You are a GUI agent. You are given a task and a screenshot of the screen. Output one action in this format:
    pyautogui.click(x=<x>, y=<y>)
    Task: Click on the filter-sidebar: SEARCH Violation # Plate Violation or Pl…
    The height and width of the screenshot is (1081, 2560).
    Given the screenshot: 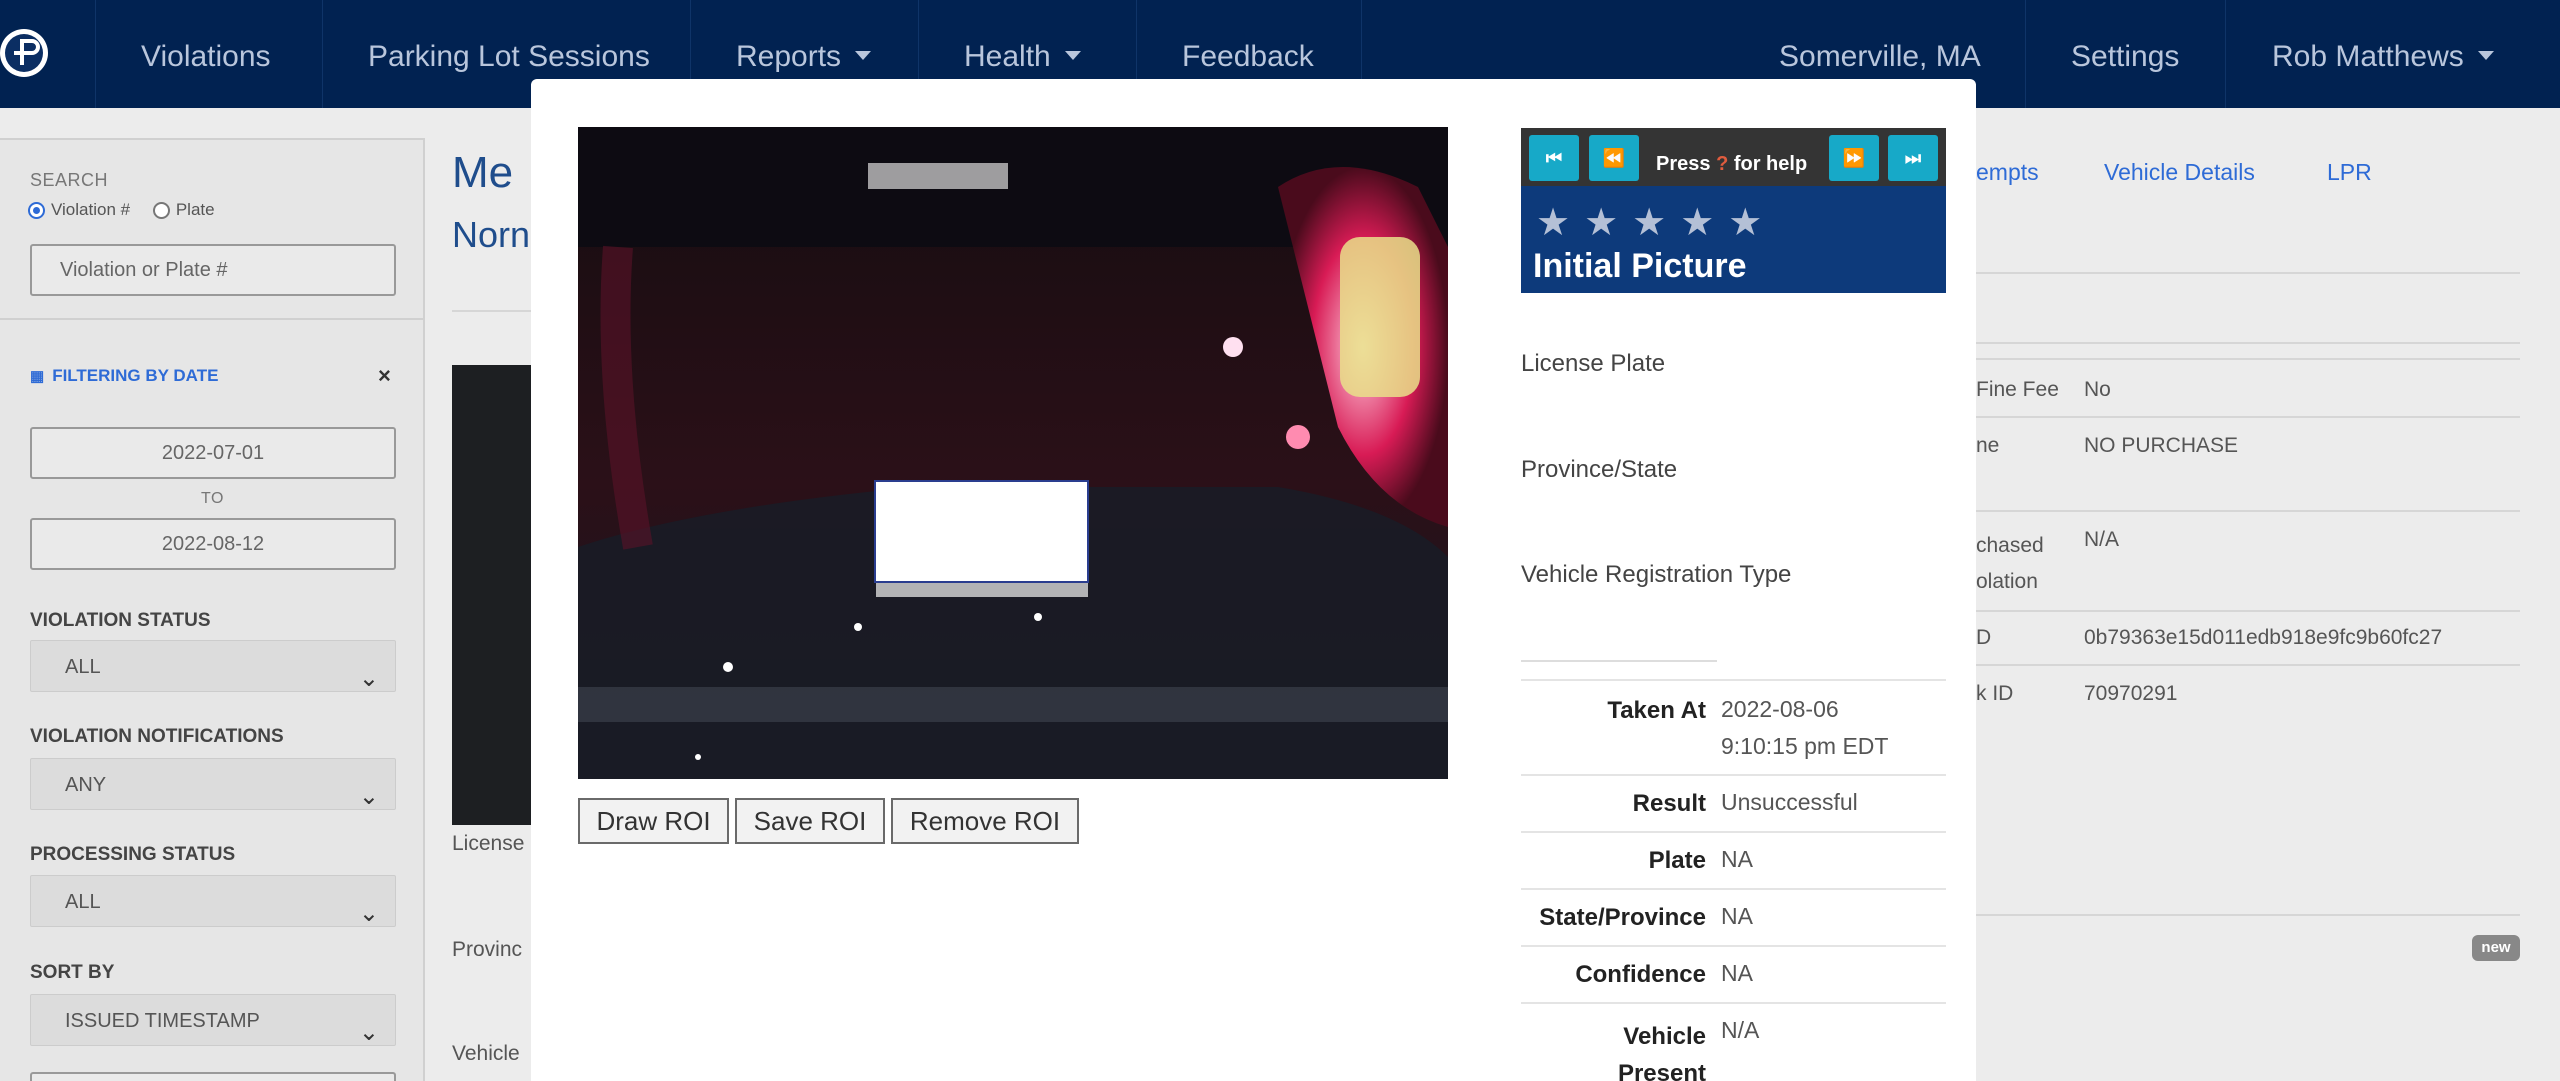 What is the action you would take?
    pyautogui.click(x=212, y=609)
    